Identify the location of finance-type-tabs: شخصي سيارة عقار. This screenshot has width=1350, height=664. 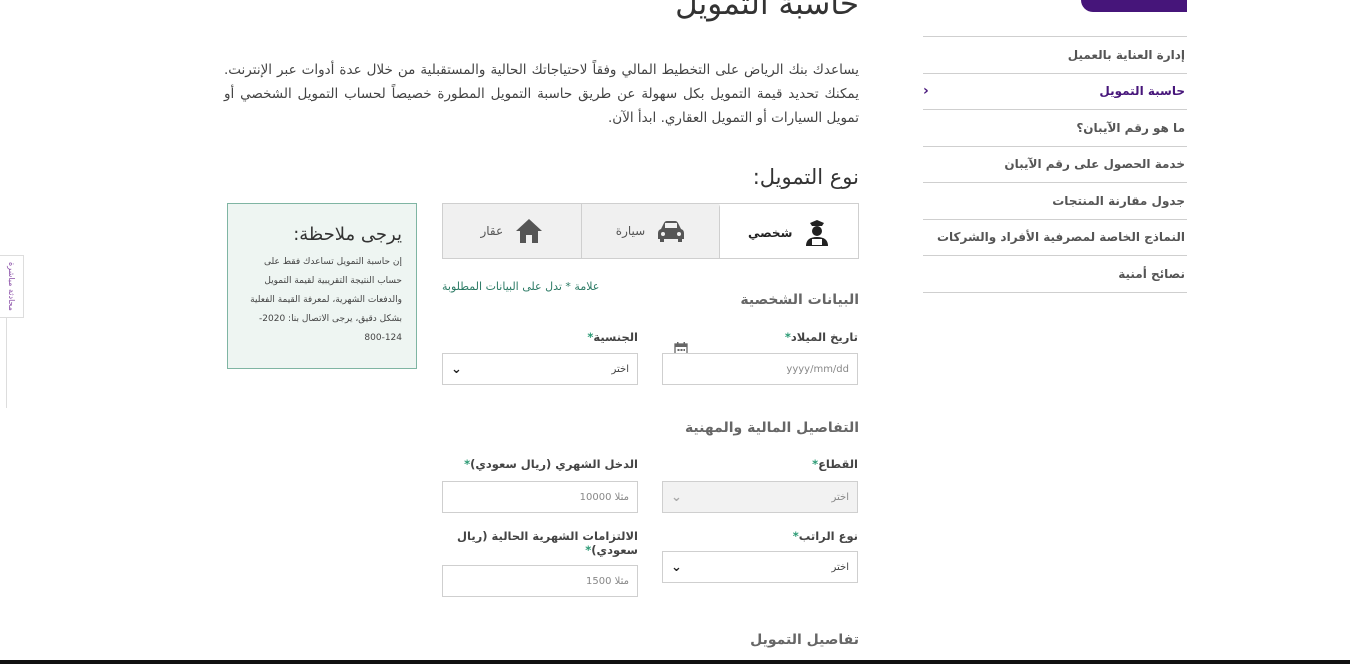
(650, 231).